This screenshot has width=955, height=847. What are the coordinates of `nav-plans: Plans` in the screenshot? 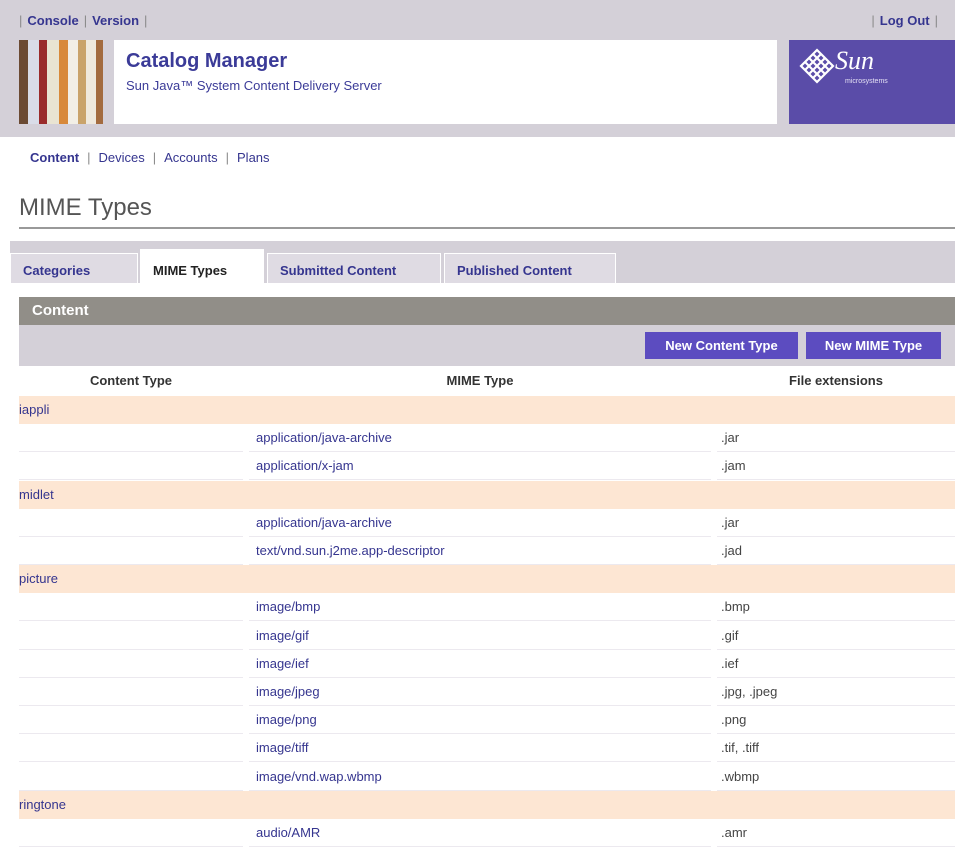 It's located at (253, 157).